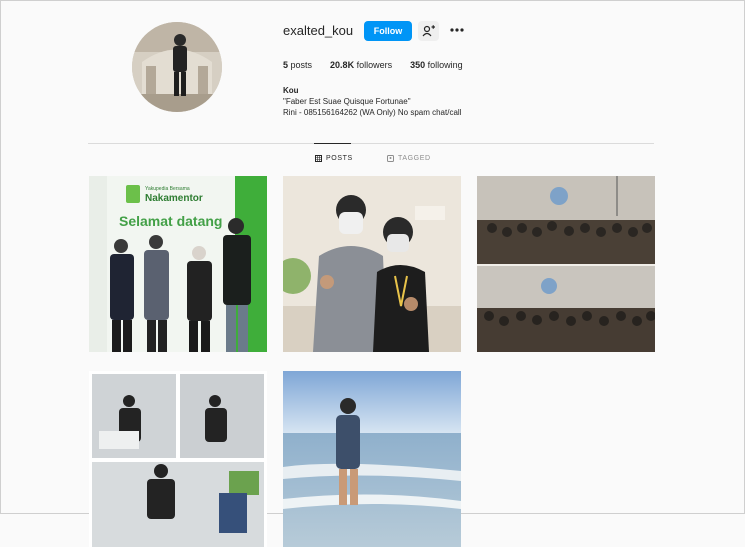  Describe the element at coordinates (409, 158) in the screenshot. I see `tab-tagged: TAGGED` at that location.